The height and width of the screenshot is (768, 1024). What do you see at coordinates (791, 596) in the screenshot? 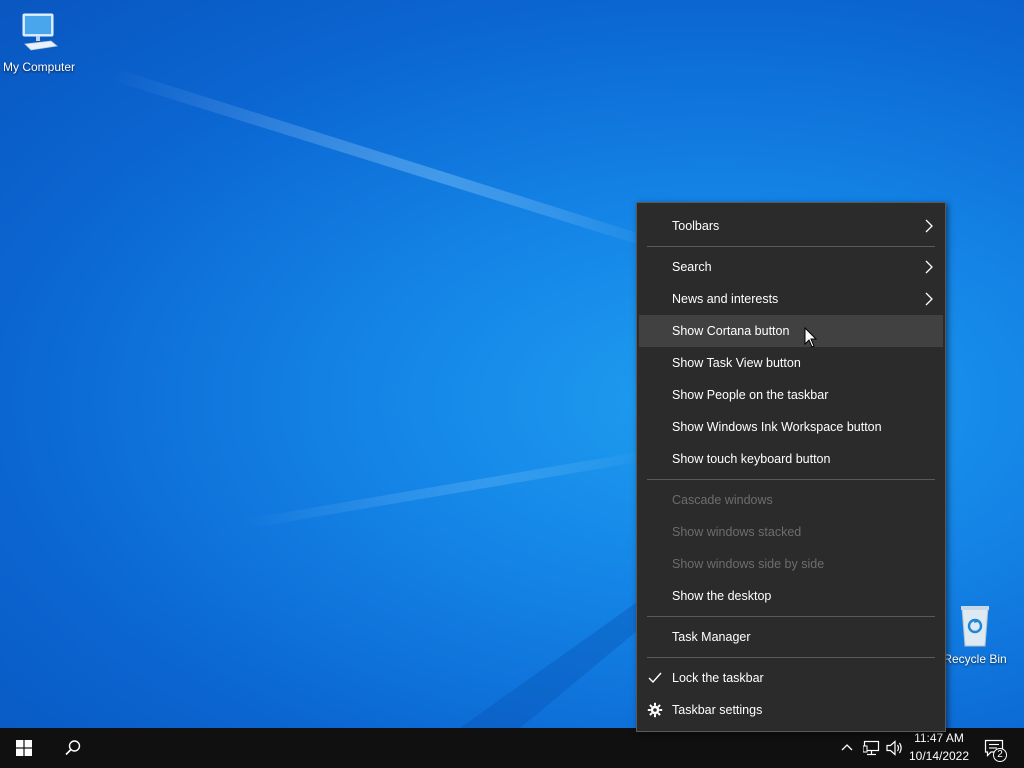
I see `menu-item-show-the-desktop: Show the desktop` at bounding box center [791, 596].